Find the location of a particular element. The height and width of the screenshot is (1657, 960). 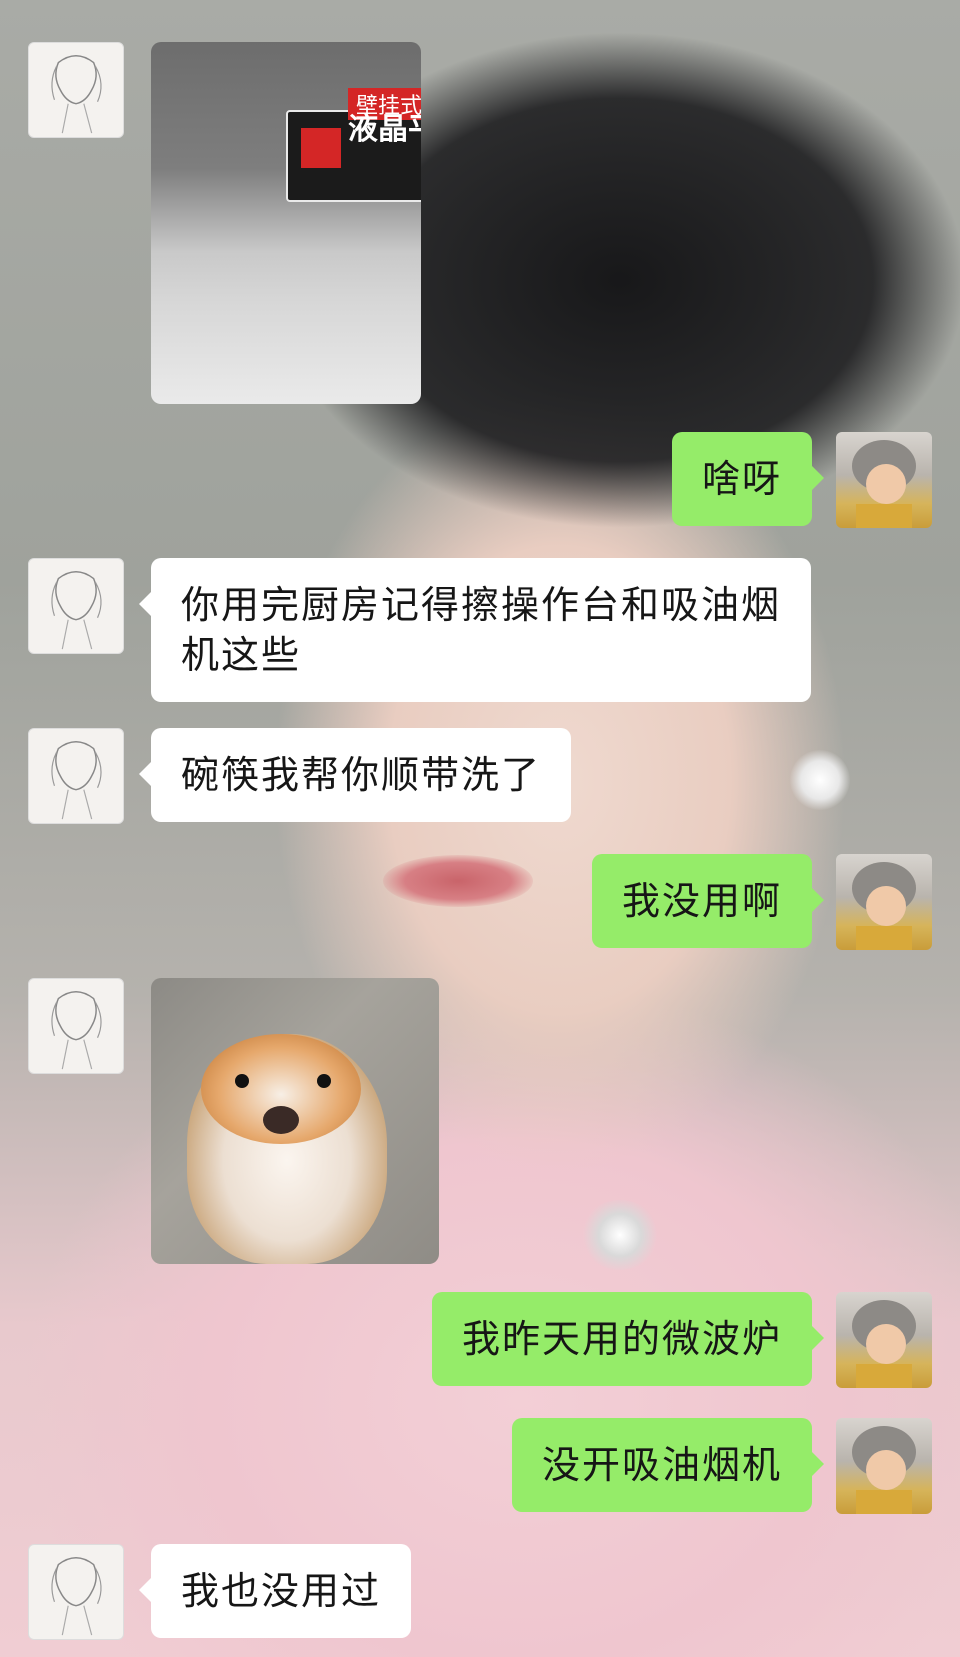

hood-label-title-text: 液晶平 is located at coordinates (384, 129).